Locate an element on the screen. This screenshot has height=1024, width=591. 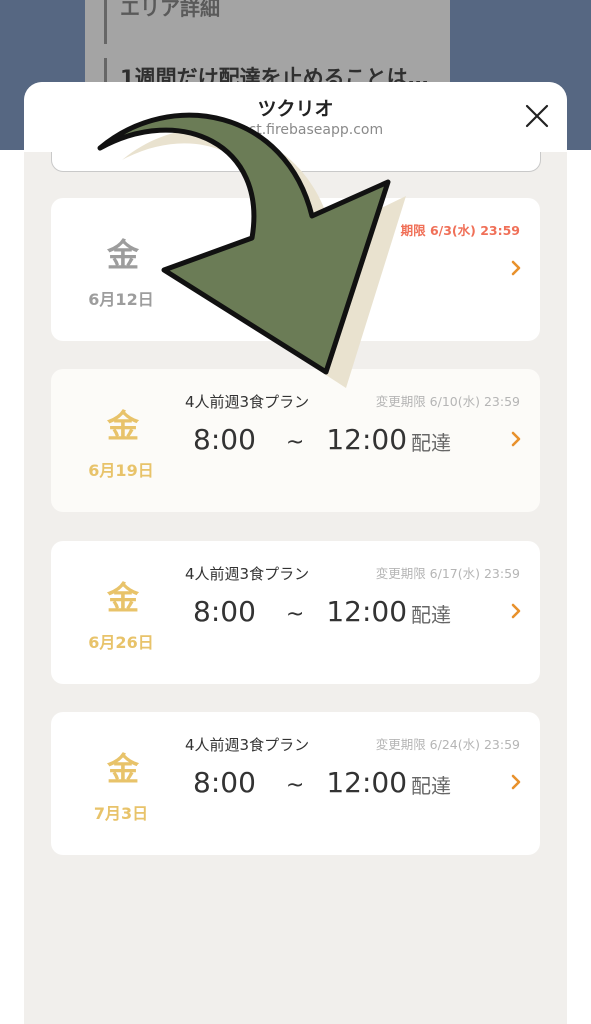
annotation-arrow-icon is located at coordinates (251, 250).